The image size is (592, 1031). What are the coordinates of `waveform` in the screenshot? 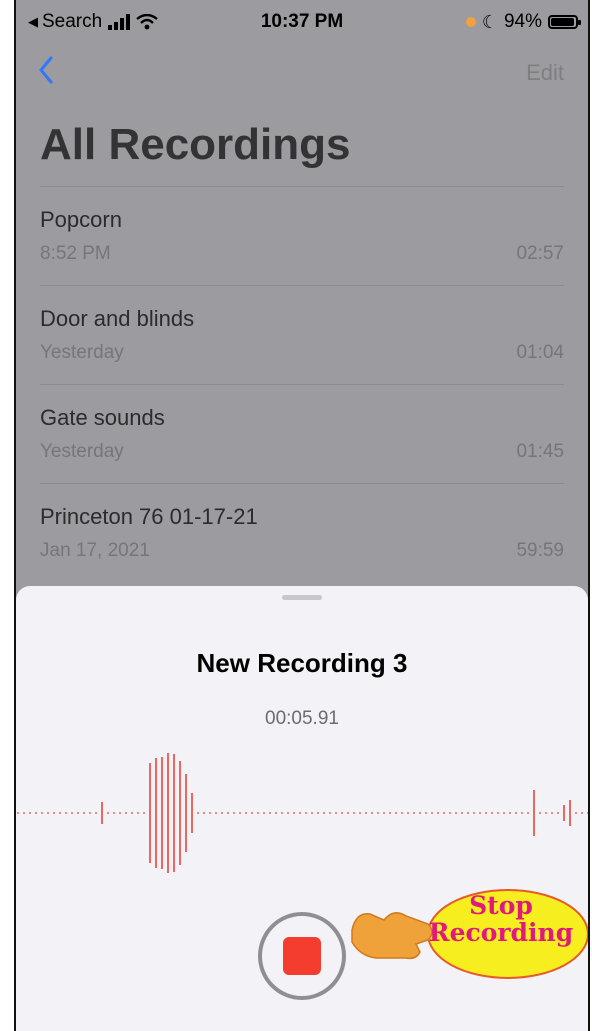 It's located at (302, 813).